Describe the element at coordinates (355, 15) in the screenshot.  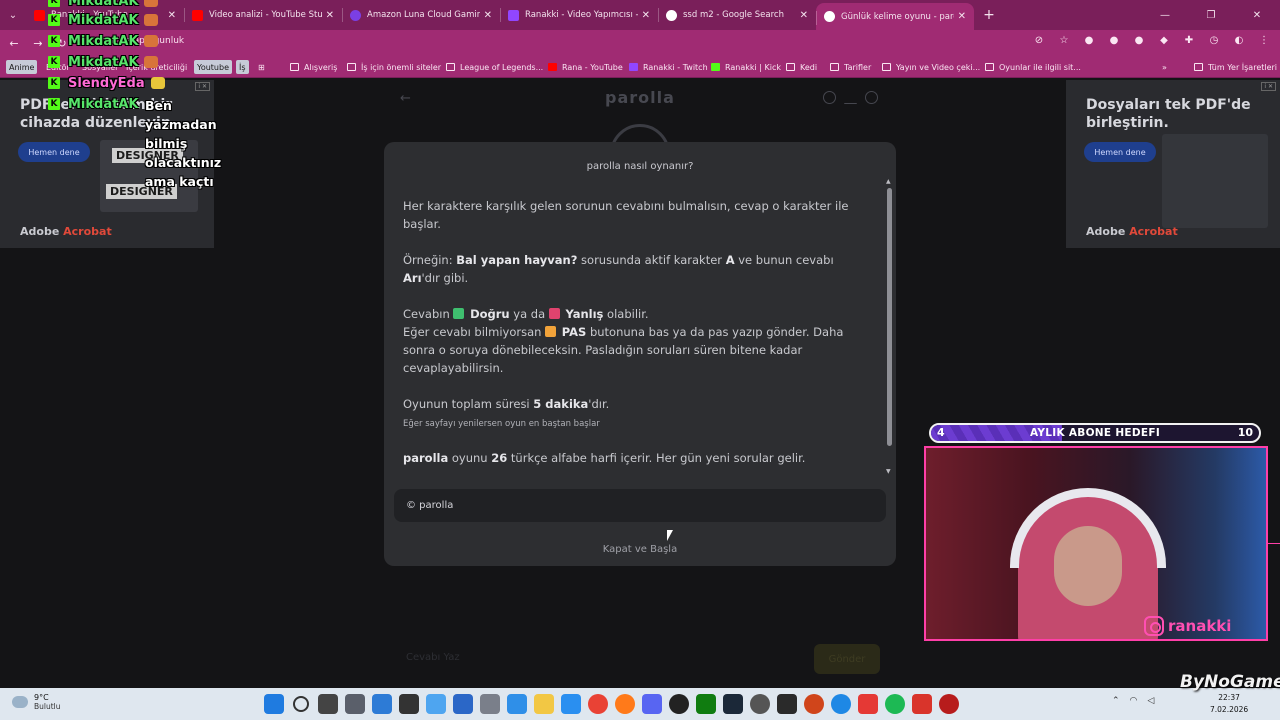
I see `luna-icon` at that location.